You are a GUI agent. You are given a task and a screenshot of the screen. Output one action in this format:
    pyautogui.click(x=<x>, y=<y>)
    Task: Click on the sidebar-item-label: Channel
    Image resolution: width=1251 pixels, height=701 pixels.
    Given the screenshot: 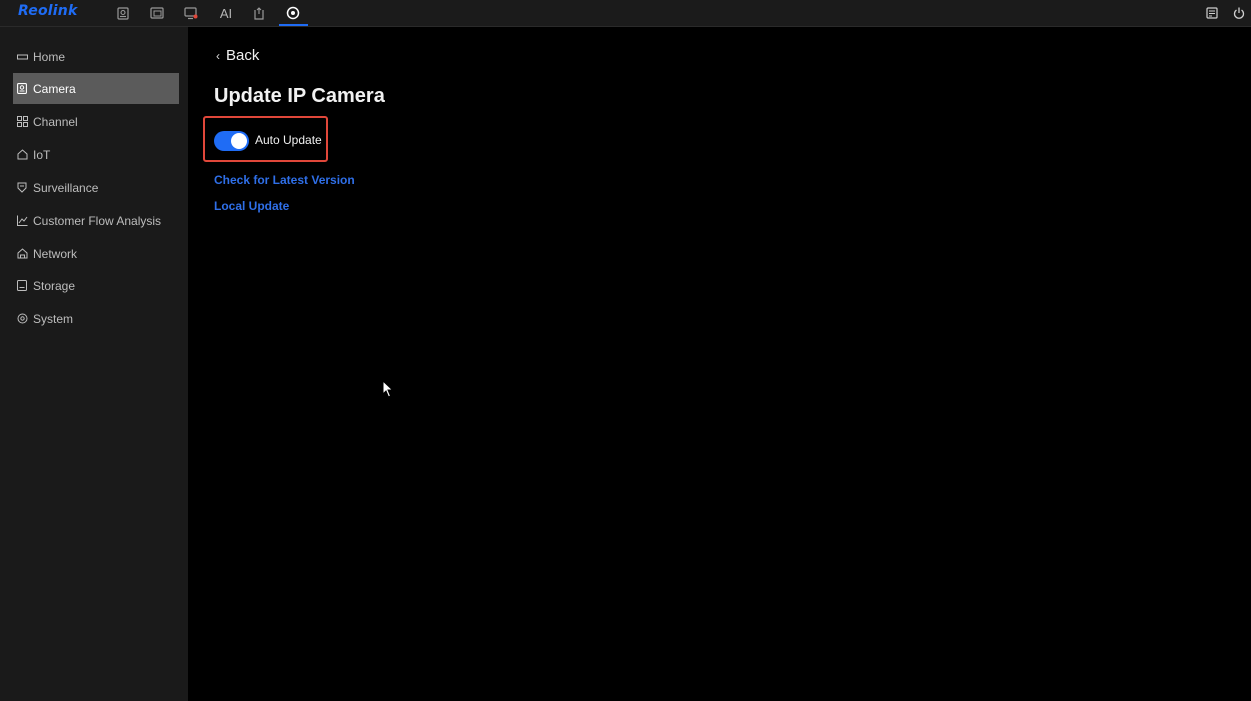 What is the action you would take?
    pyautogui.click(x=55, y=121)
    